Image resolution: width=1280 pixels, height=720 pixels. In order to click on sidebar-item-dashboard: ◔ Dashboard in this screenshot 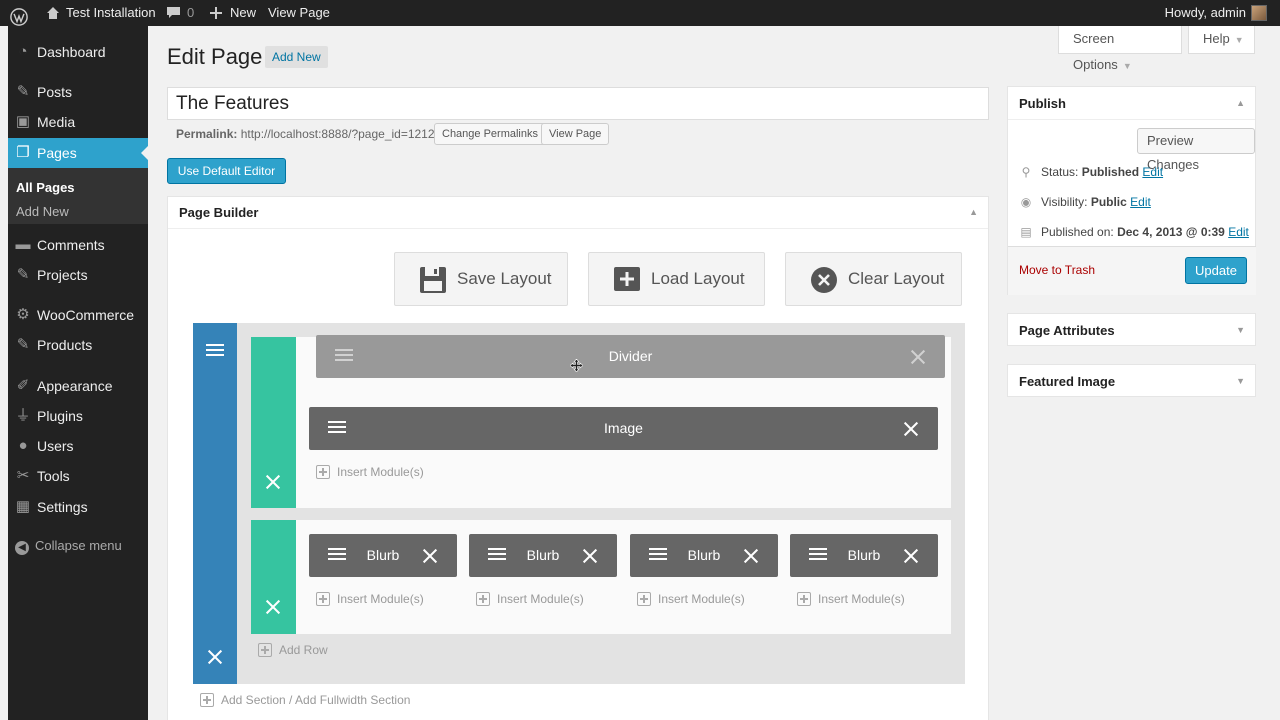, I will do `click(78, 52)`.